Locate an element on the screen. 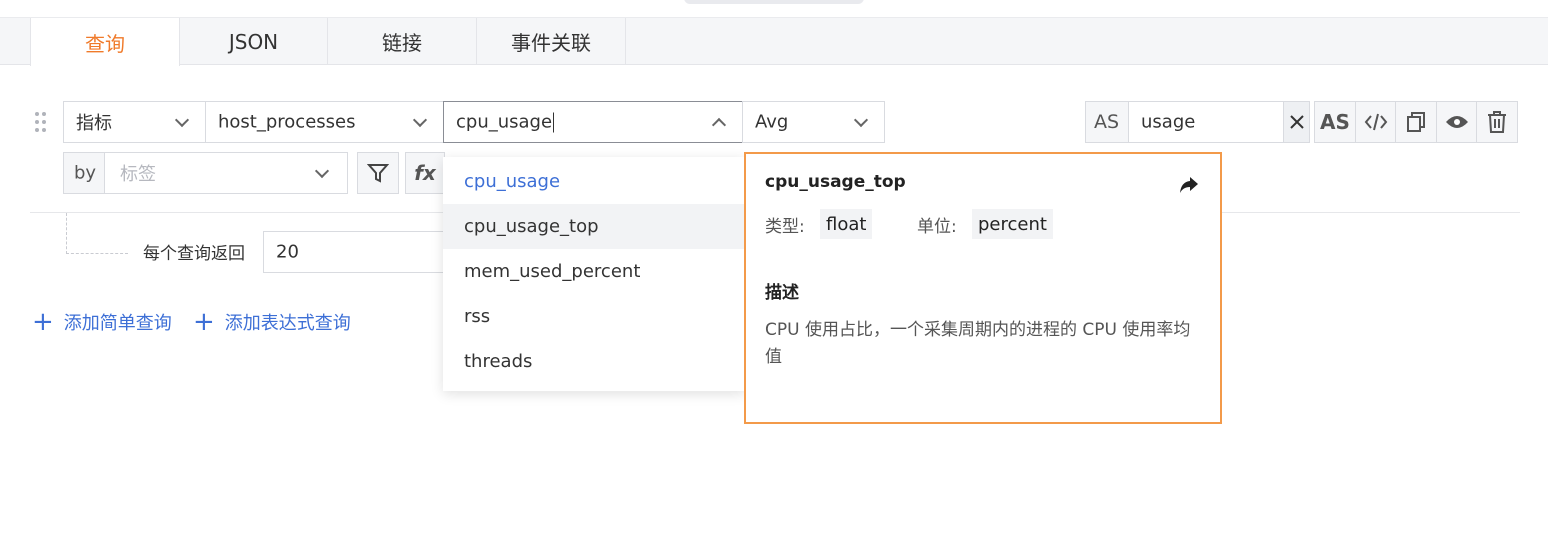 The width and height of the screenshot is (1548, 554). tab-event-correlation: 事件关联 is located at coordinates (551, 41).